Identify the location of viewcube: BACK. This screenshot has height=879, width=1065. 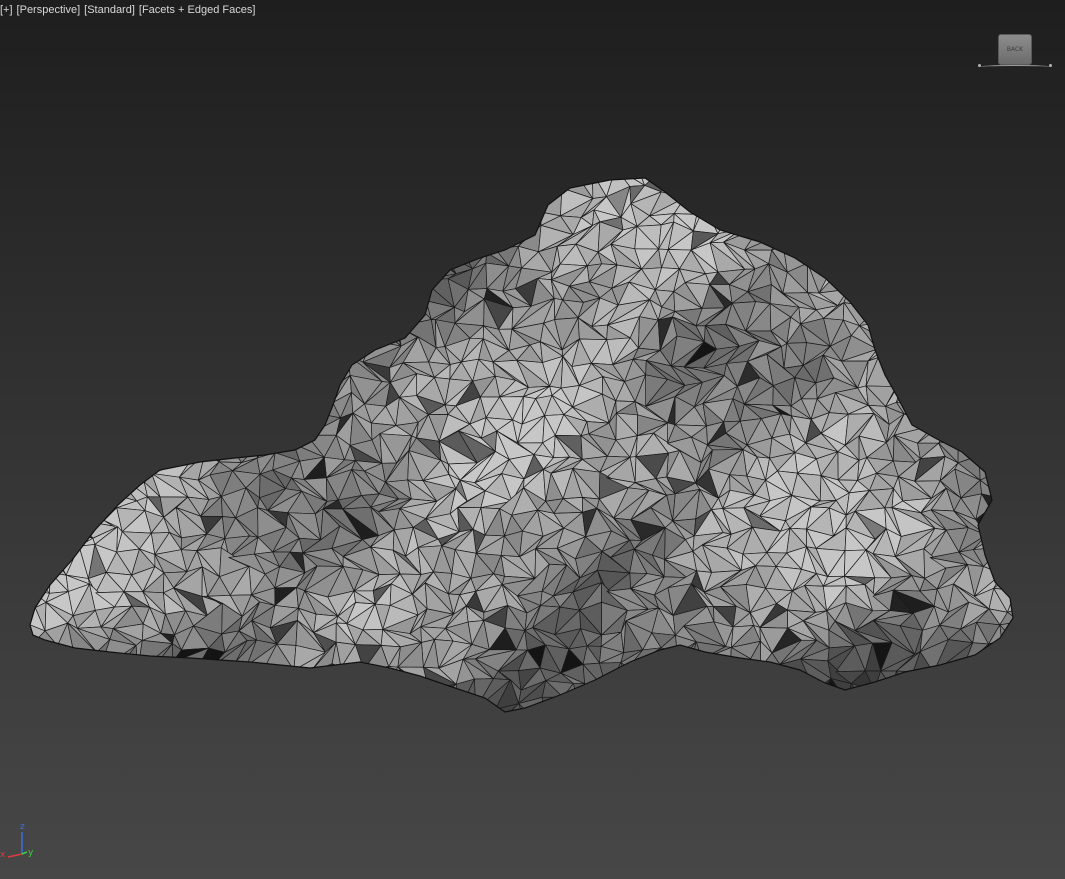
(1015, 52).